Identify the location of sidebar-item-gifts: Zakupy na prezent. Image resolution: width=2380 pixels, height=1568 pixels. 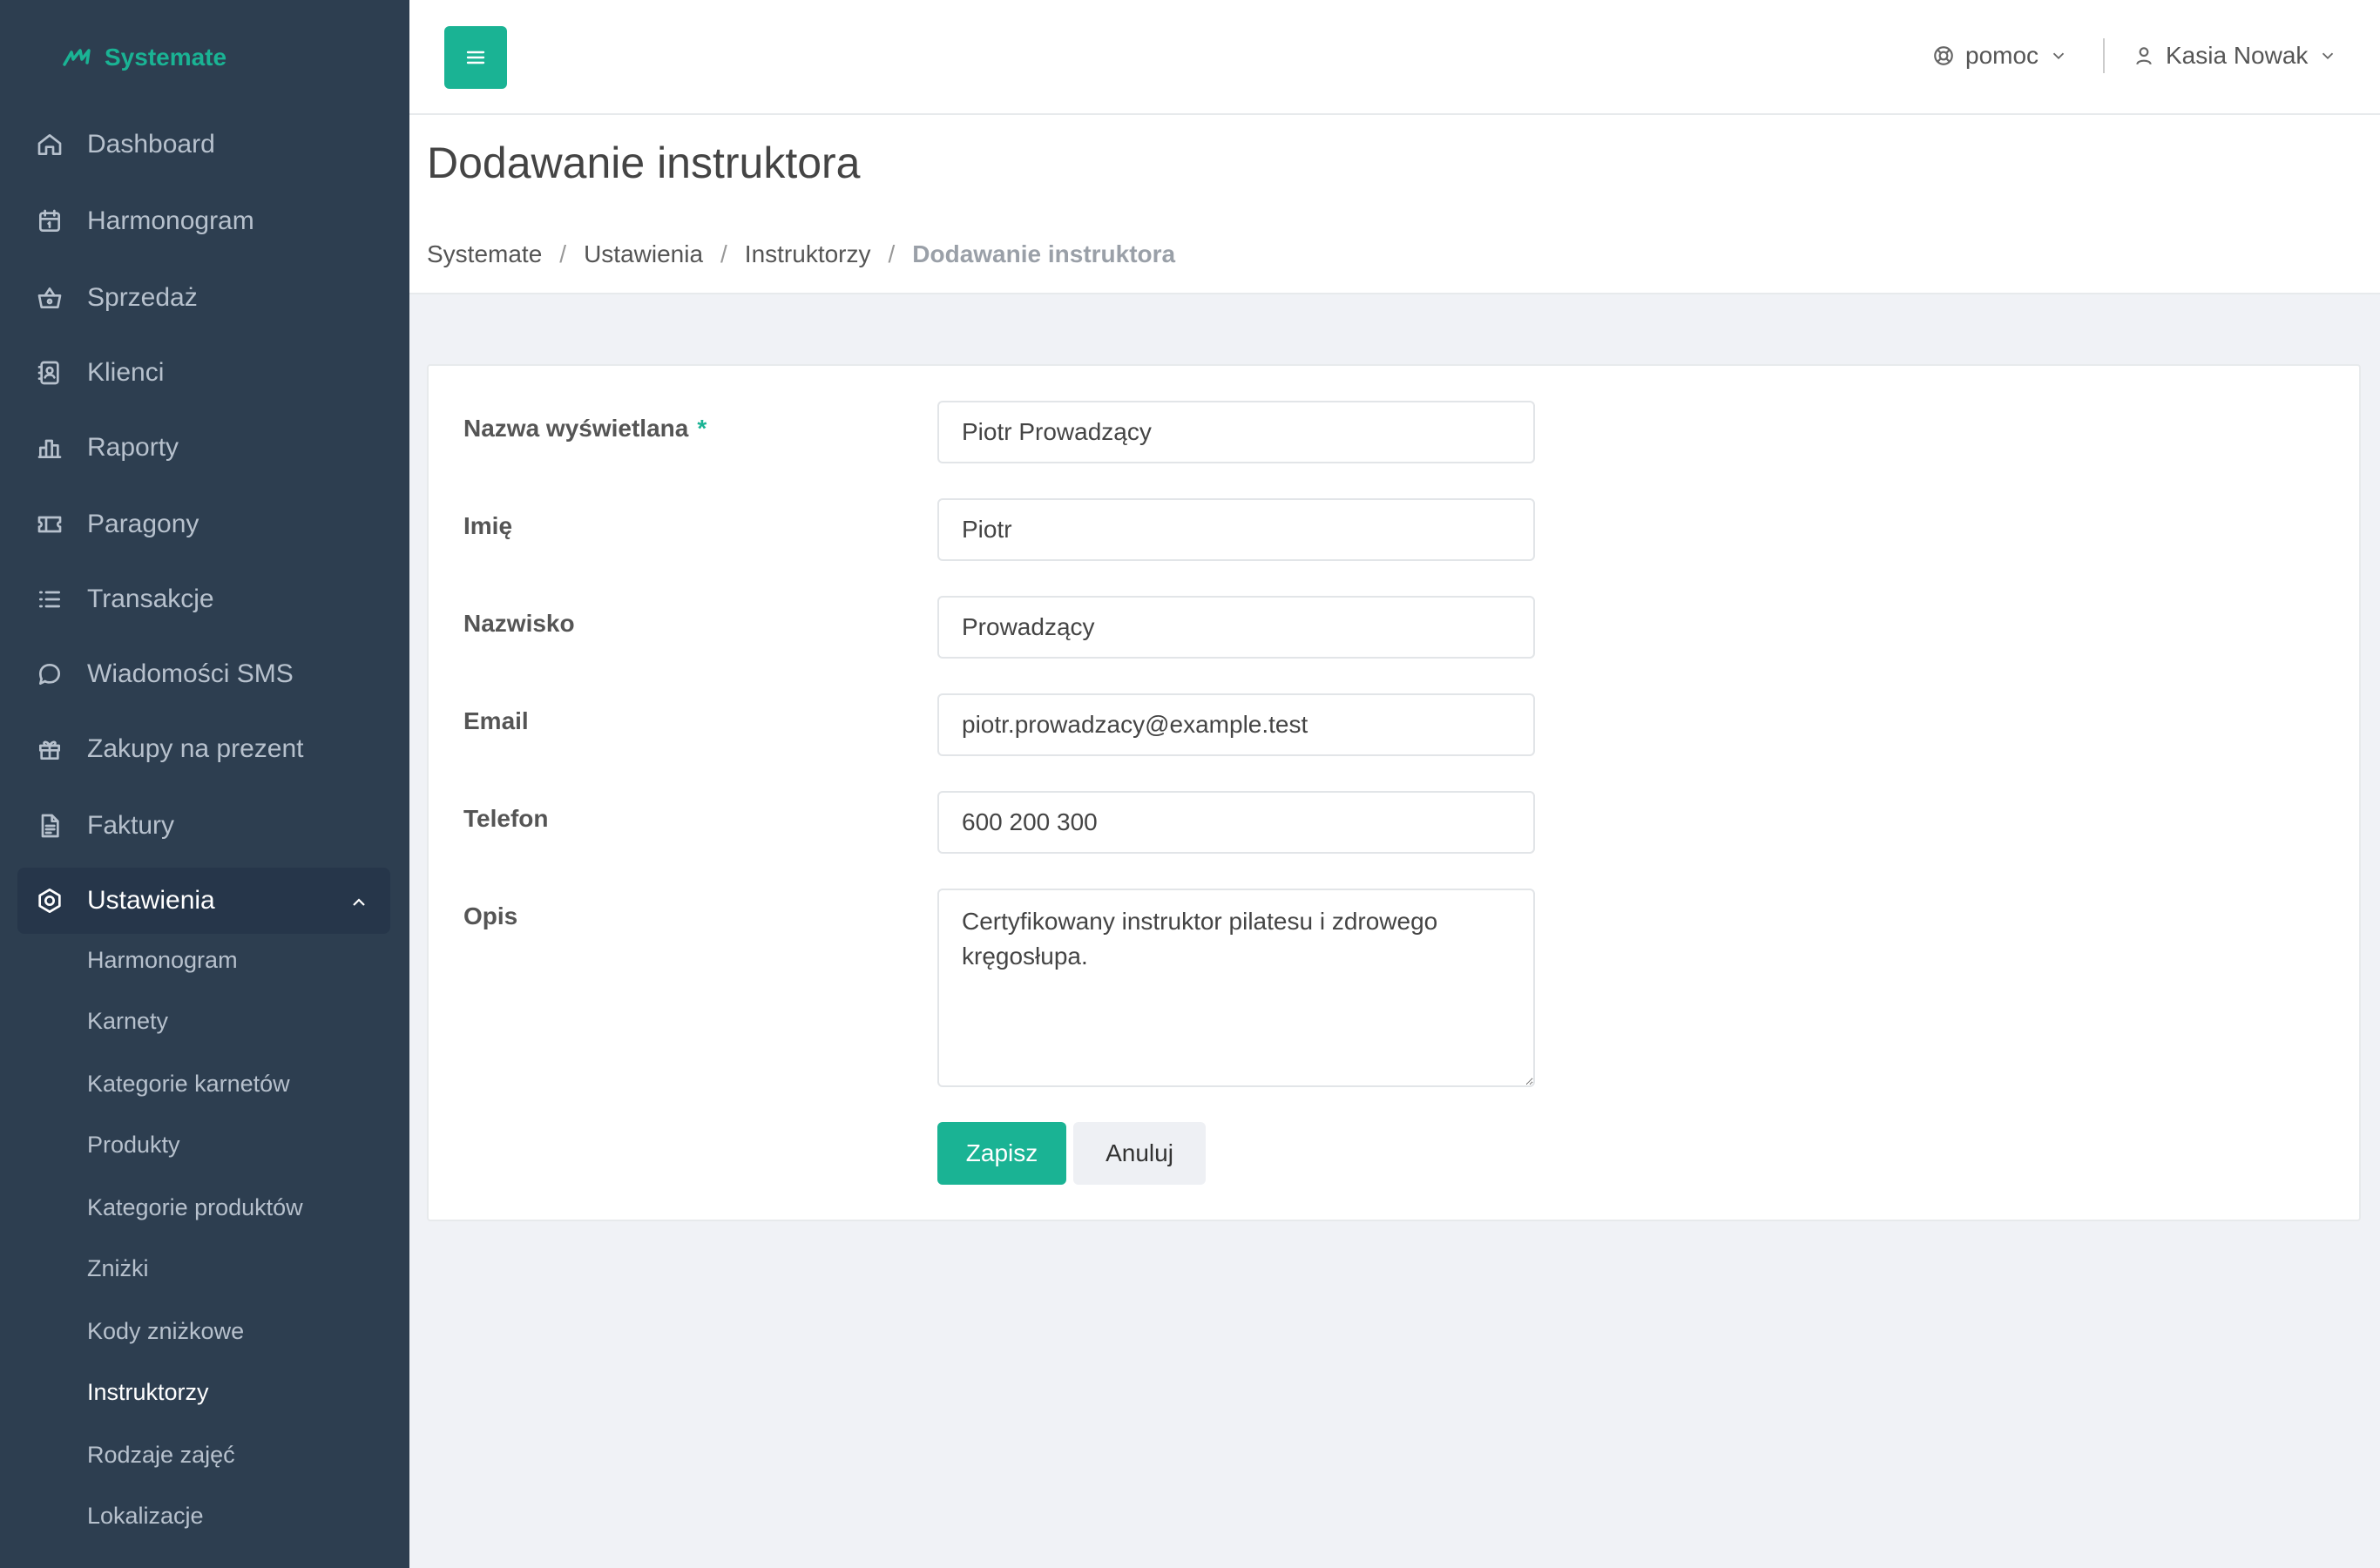
(204, 749).